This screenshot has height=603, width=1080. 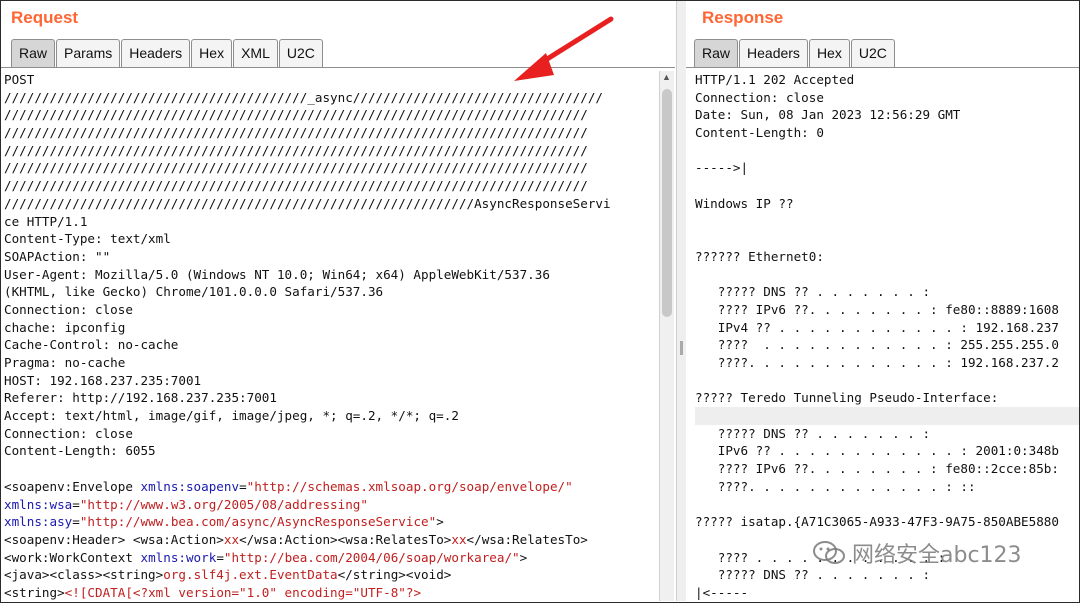 What do you see at coordinates (523, 557) in the screenshot?
I see `xml-tag-end: >` at bounding box center [523, 557].